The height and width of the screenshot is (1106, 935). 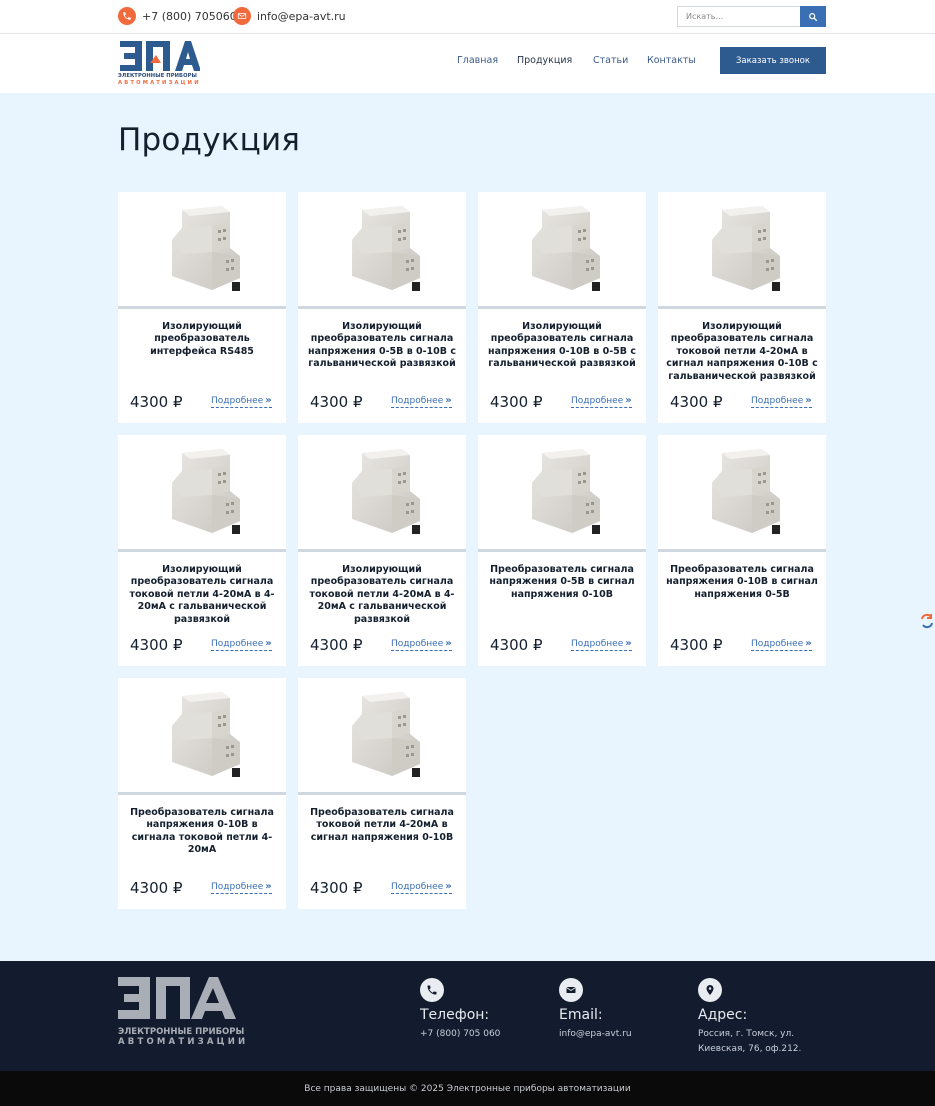 What do you see at coordinates (619, 1034) in the screenshot?
I see `footer-email-value: info@epa-avt.ru` at bounding box center [619, 1034].